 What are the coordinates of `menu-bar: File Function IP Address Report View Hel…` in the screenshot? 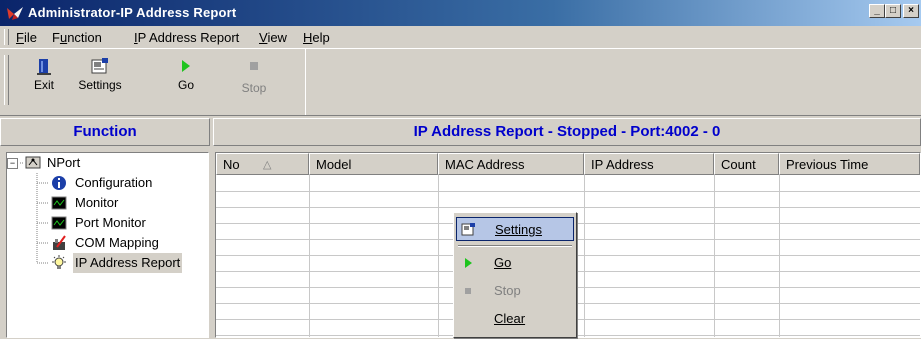 It's located at (460, 37).